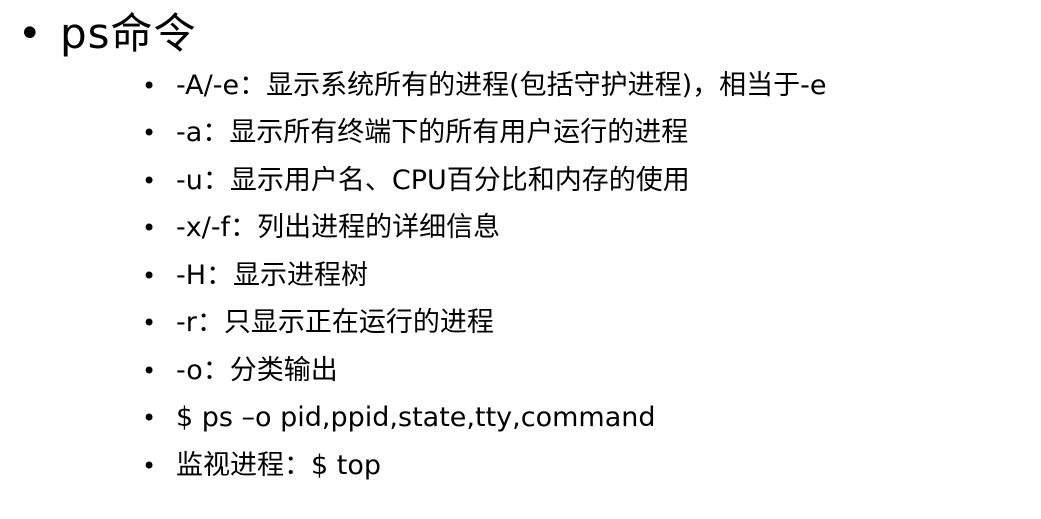  I want to click on list-item-text: $ ps –o pid,ppid,state,tty,command, so click(416, 418).